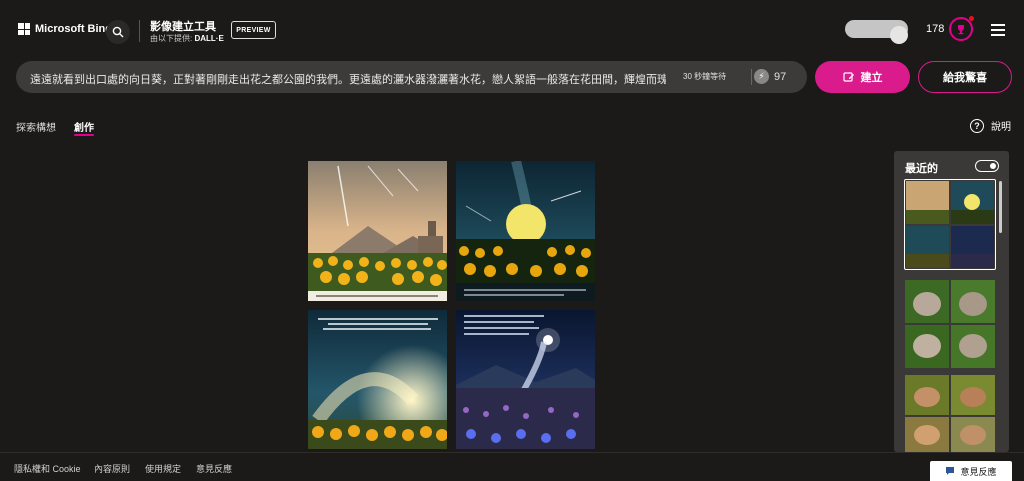 This screenshot has width=1024, height=481. What do you see at coordinates (253, 30) in the screenshot?
I see `preview-badge: PREVIEW` at bounding box center [253, 30].